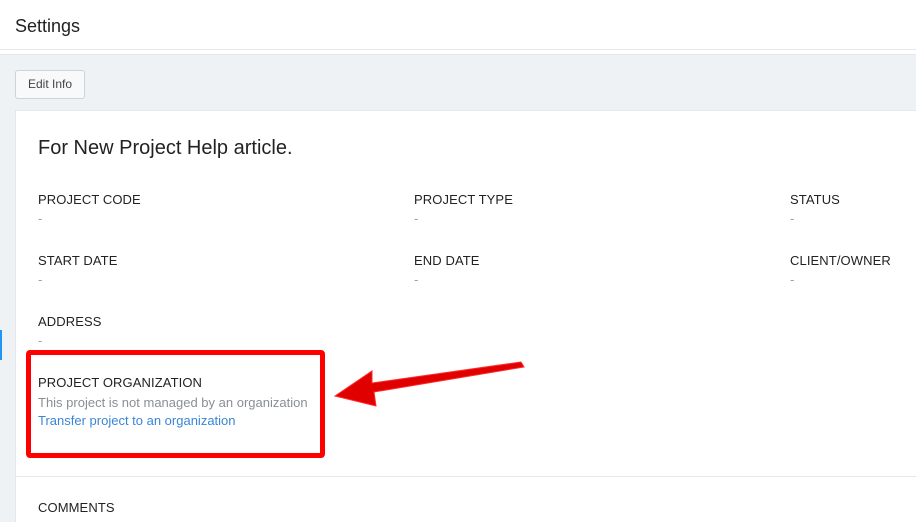  I want to click on transfer-organization-link: Transfer project to an organization, so click(173, 420).